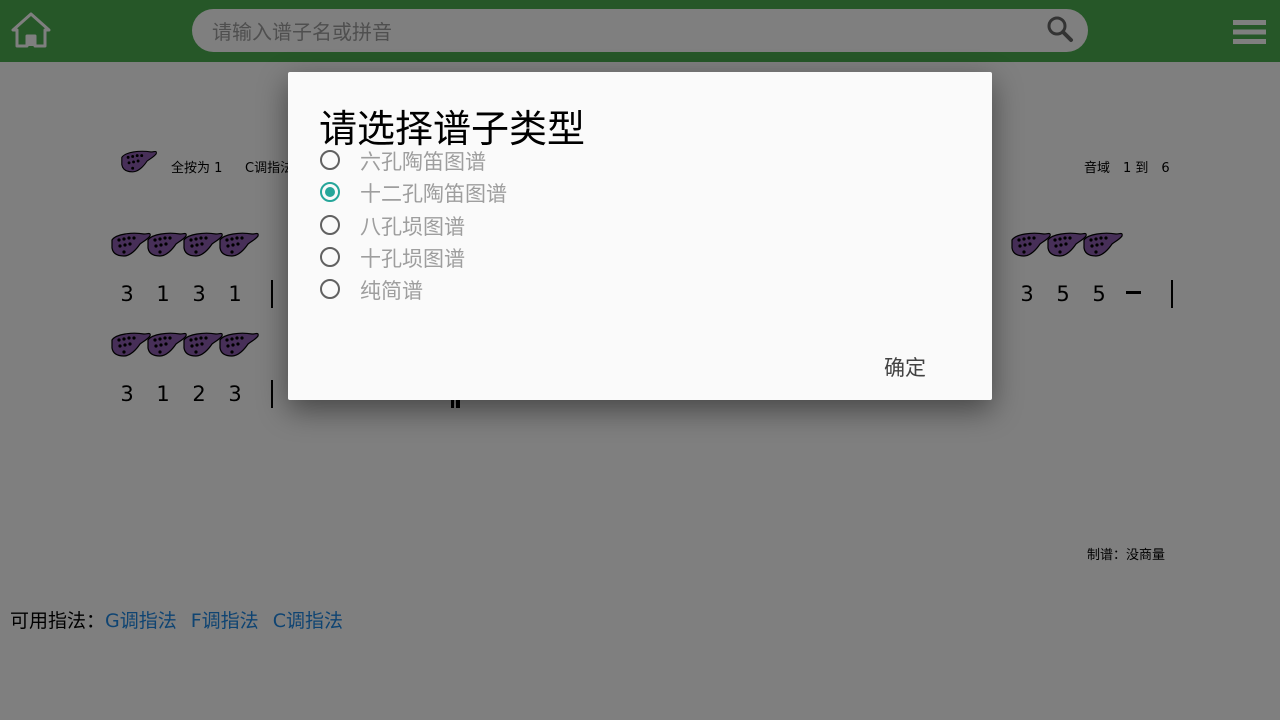  I want to click on option-six-hole-ocarina: 六孔陶笛图谱, so click(520, 161).